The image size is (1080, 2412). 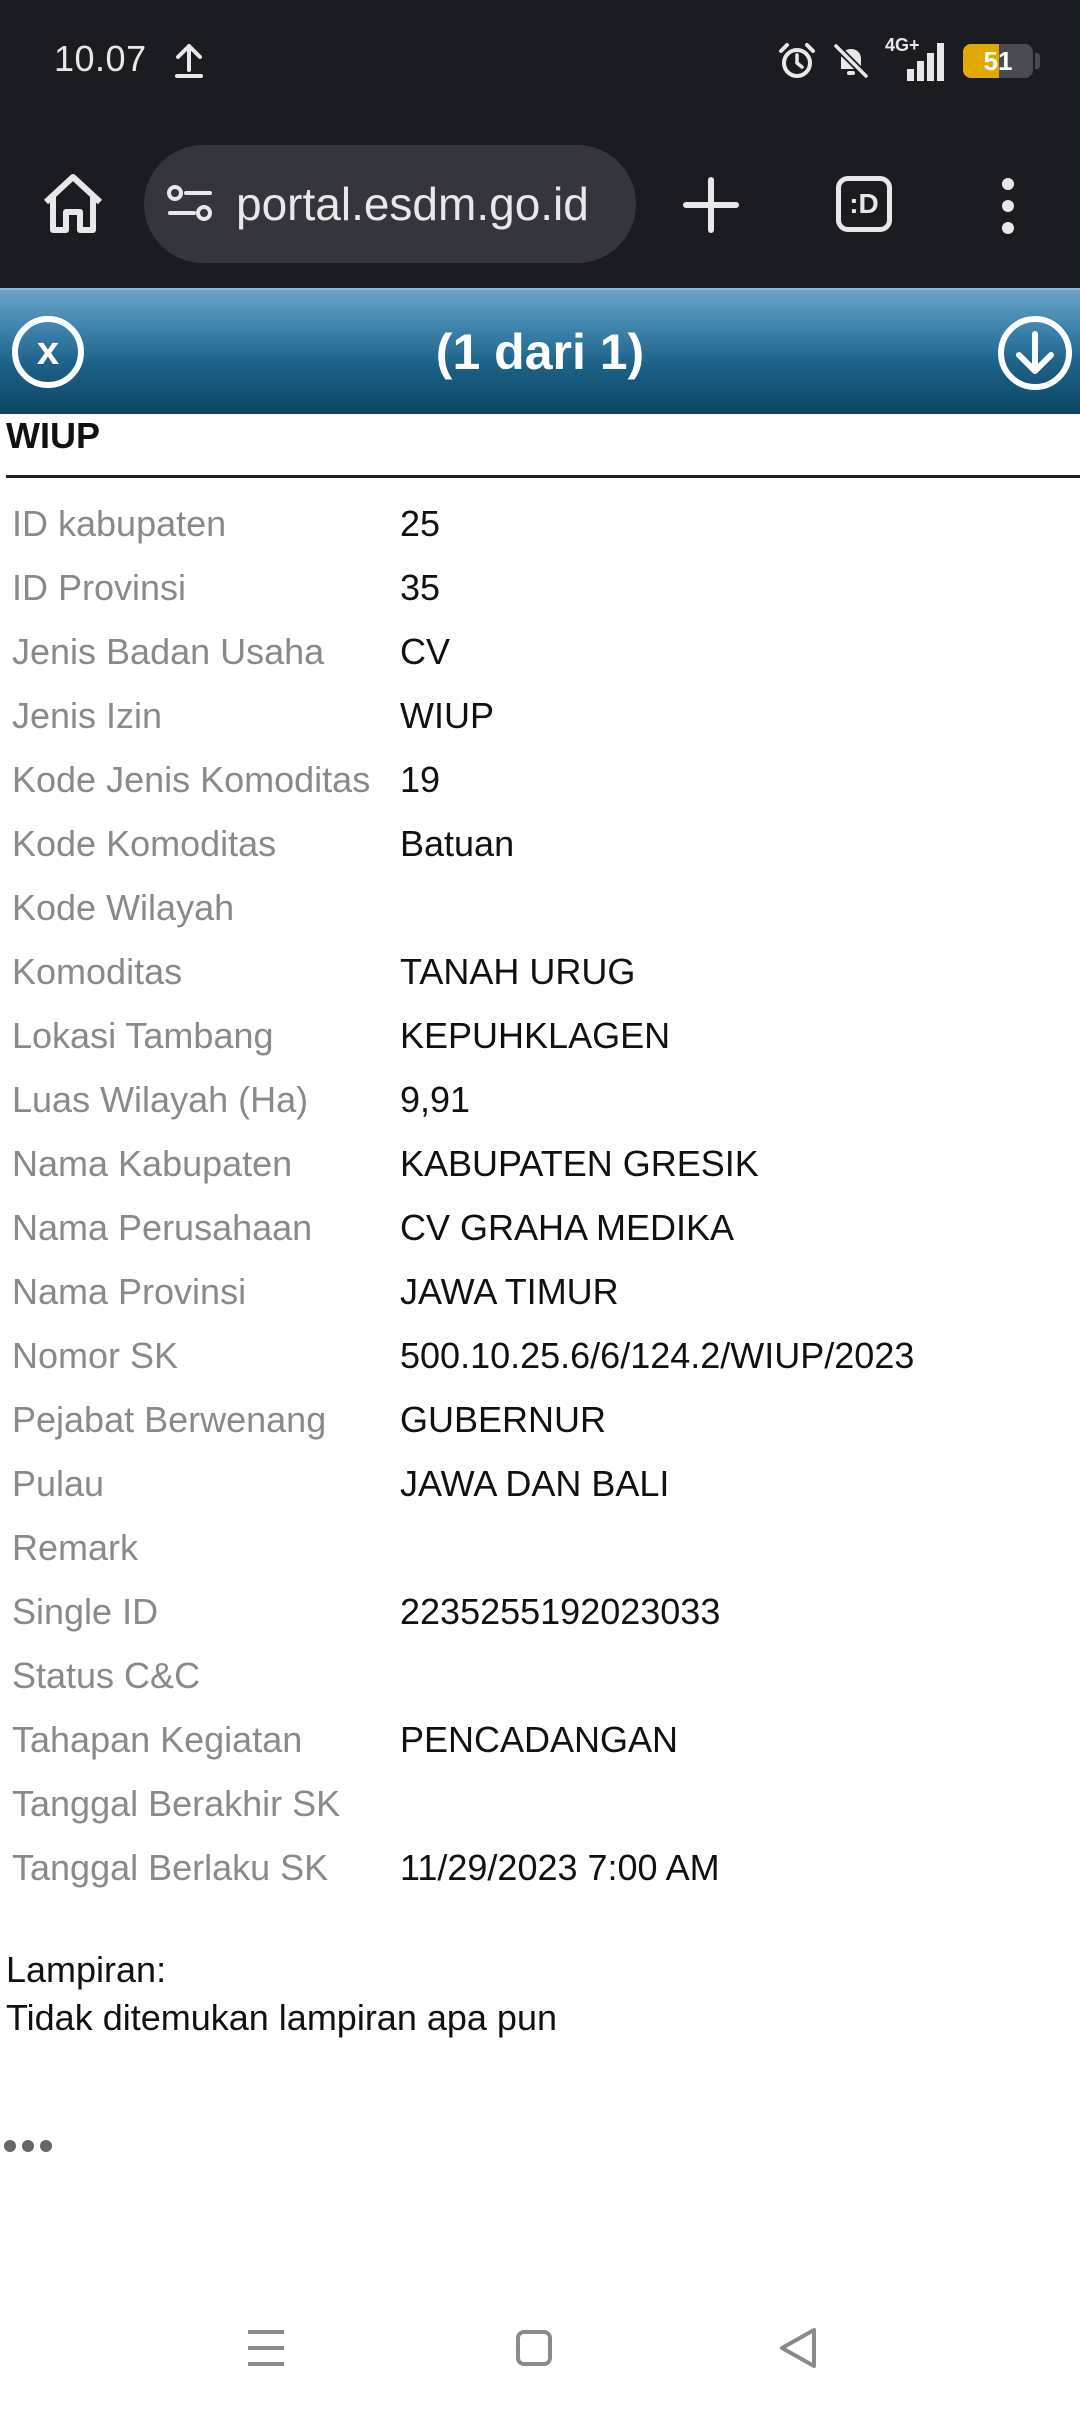 I want to click on home-square-icon, so click(x=534, y=2348).